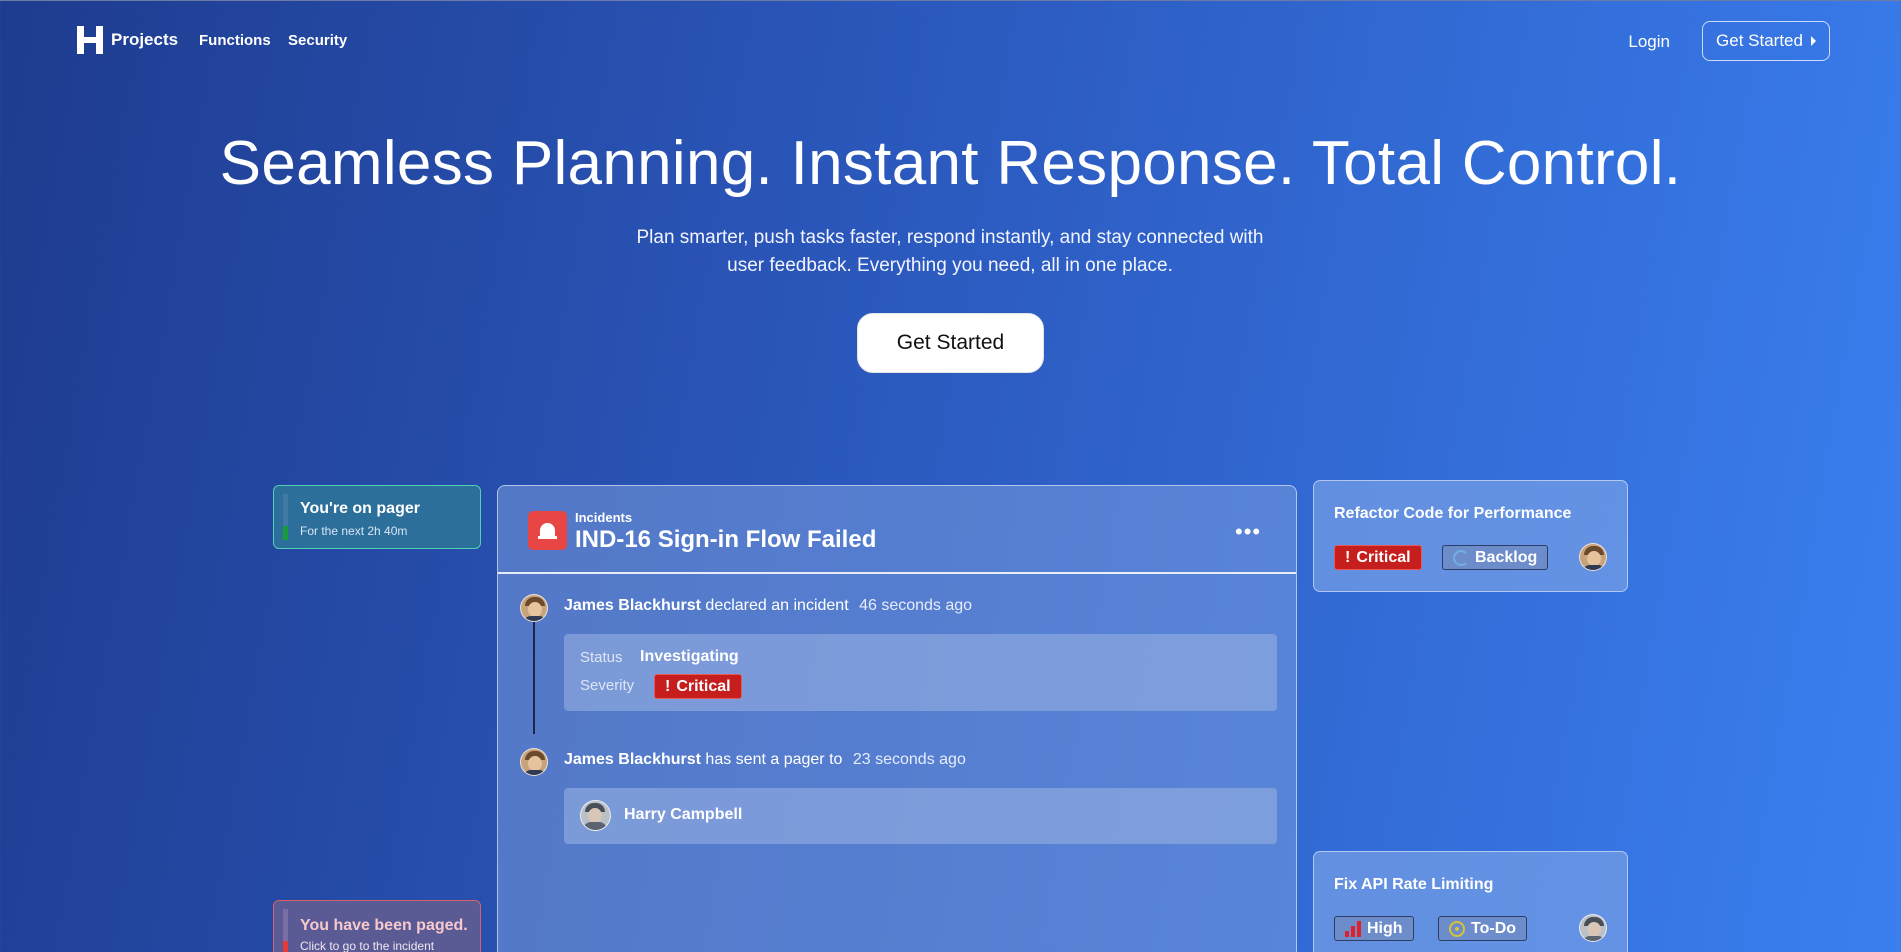 This screenshot has height=952, width=1901. What do you see at coordinates (950, 0) in the screenshot?
I see `top-border` at bounding box center [950, 0].